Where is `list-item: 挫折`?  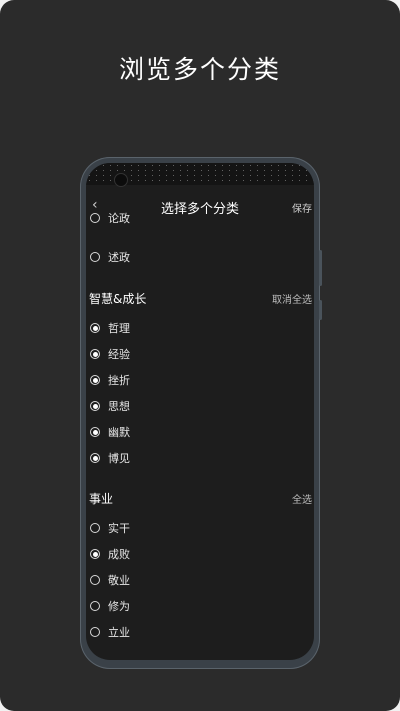 list-item: 挫折 is located at coordinates (200, 381).